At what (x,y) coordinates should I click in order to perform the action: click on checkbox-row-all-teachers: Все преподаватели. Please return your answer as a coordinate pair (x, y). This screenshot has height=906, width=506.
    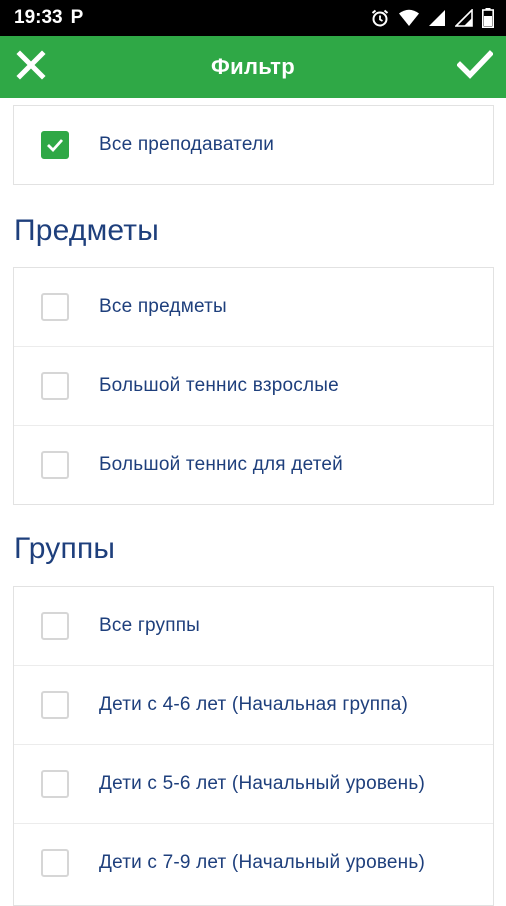
    Looking at the image, I should click on (253, 145).